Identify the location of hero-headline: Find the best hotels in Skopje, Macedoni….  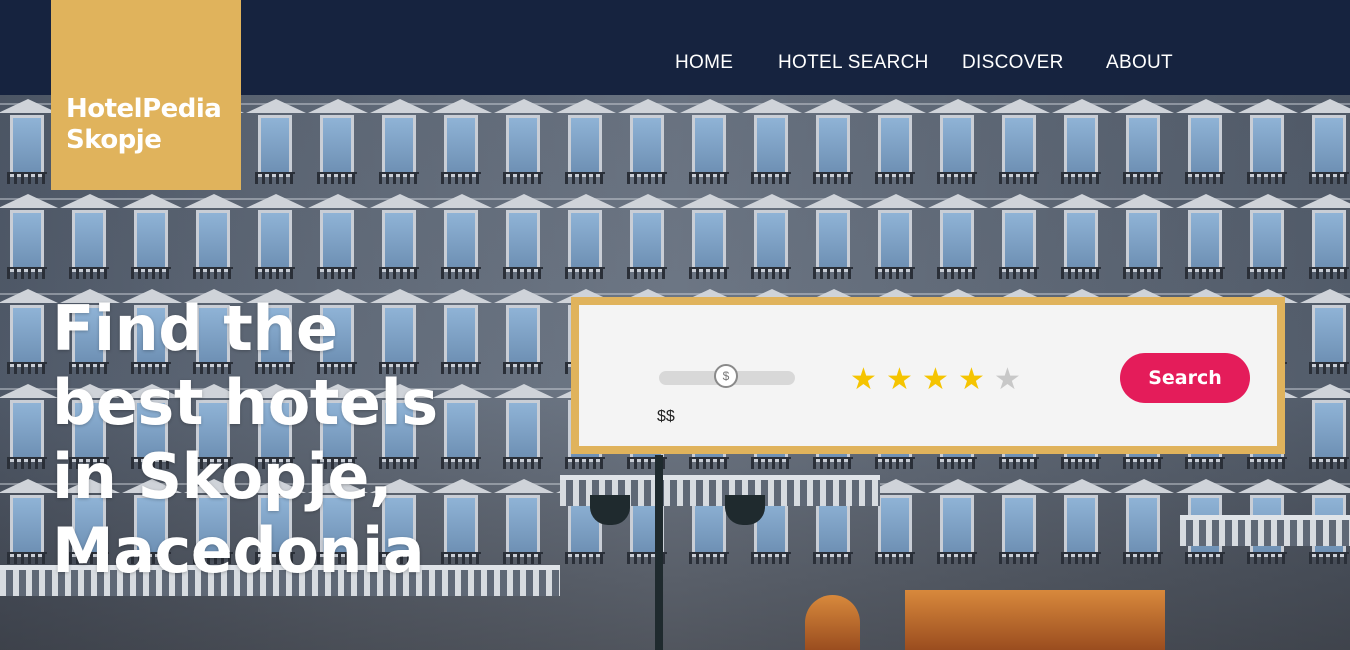
(272, 440).